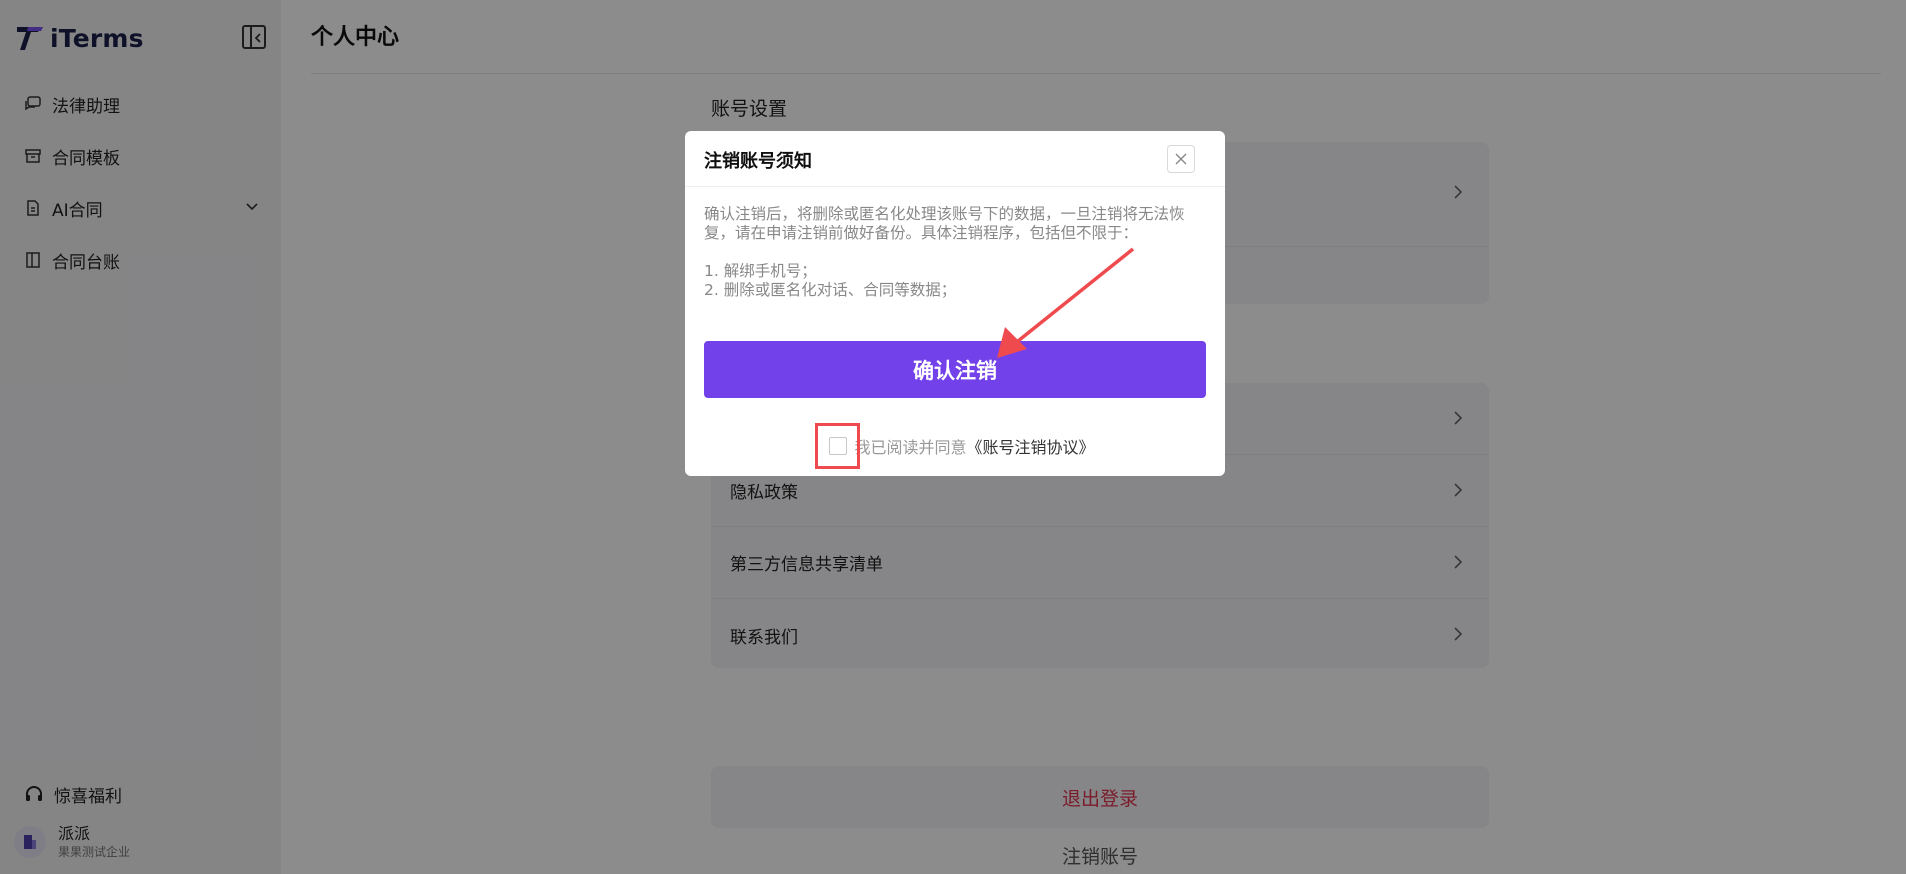 Image resolution: width=1906 pixels, height=874 pixels. What do you see at coordinates (758, 161) in the screenshot?
I see `modal-title: 注销账号须知` at bounding box center [758, 161].